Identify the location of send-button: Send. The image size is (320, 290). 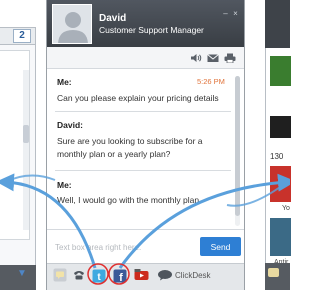
(220, 246).